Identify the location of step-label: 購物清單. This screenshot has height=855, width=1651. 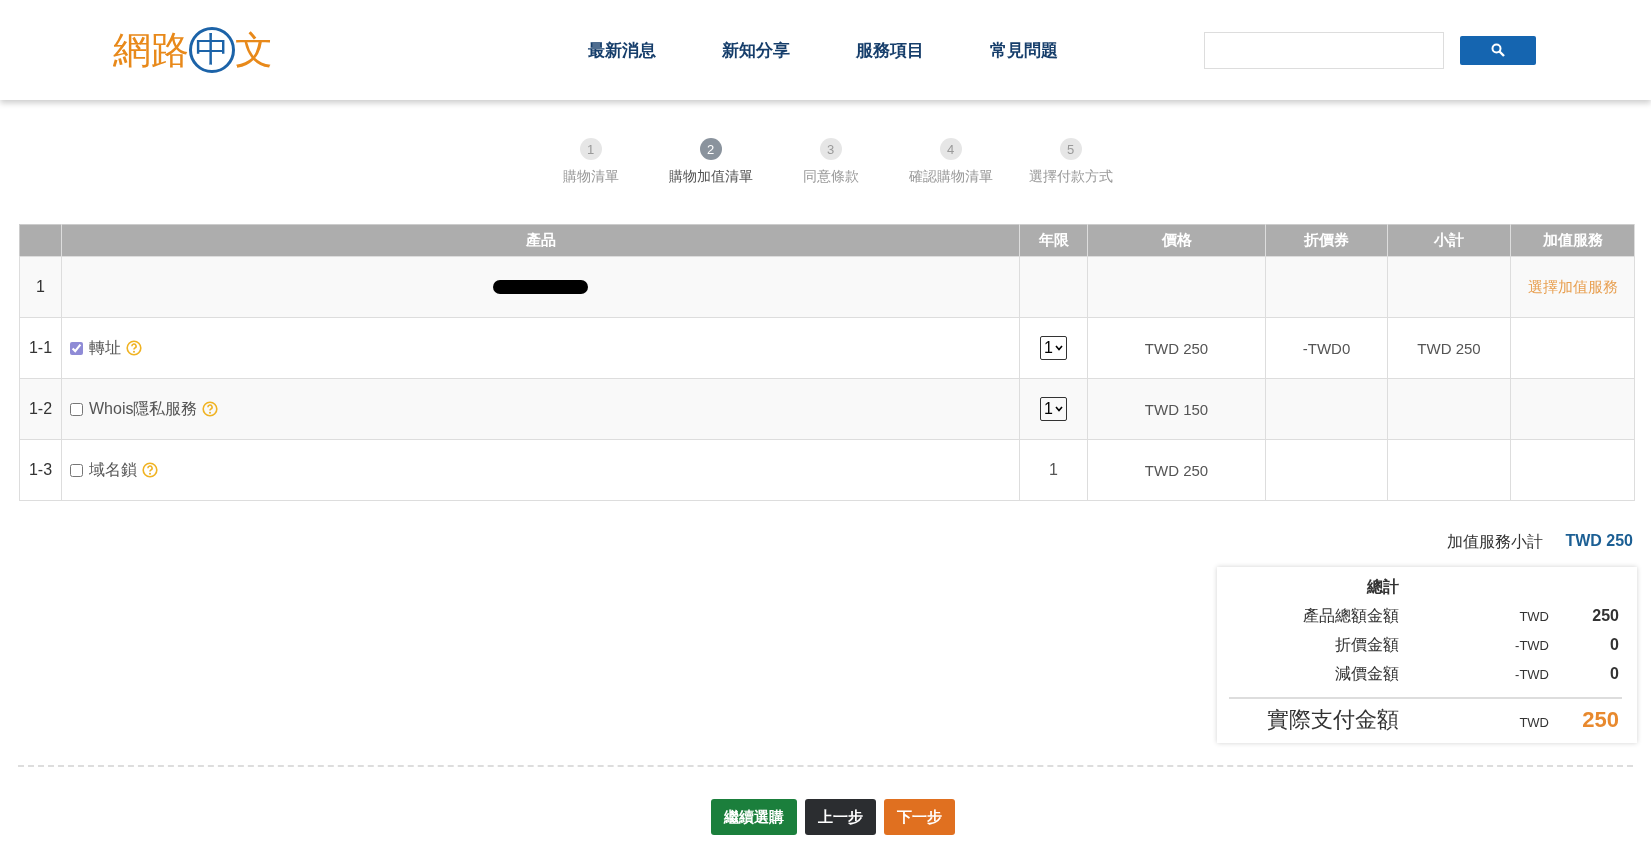
(590, 177).